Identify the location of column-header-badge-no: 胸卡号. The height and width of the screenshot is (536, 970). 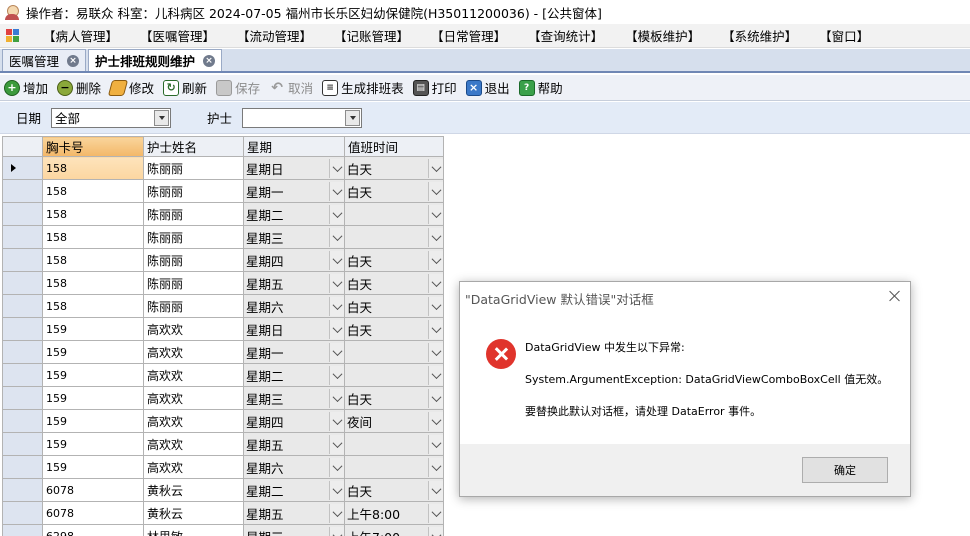
(93, 146).